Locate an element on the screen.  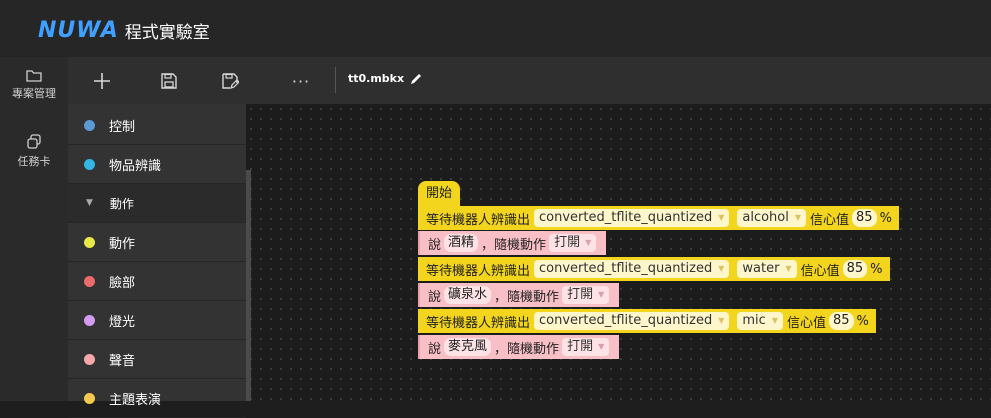
nav-task-cards-label: 任務卡 is located at coordinates (34, 161).